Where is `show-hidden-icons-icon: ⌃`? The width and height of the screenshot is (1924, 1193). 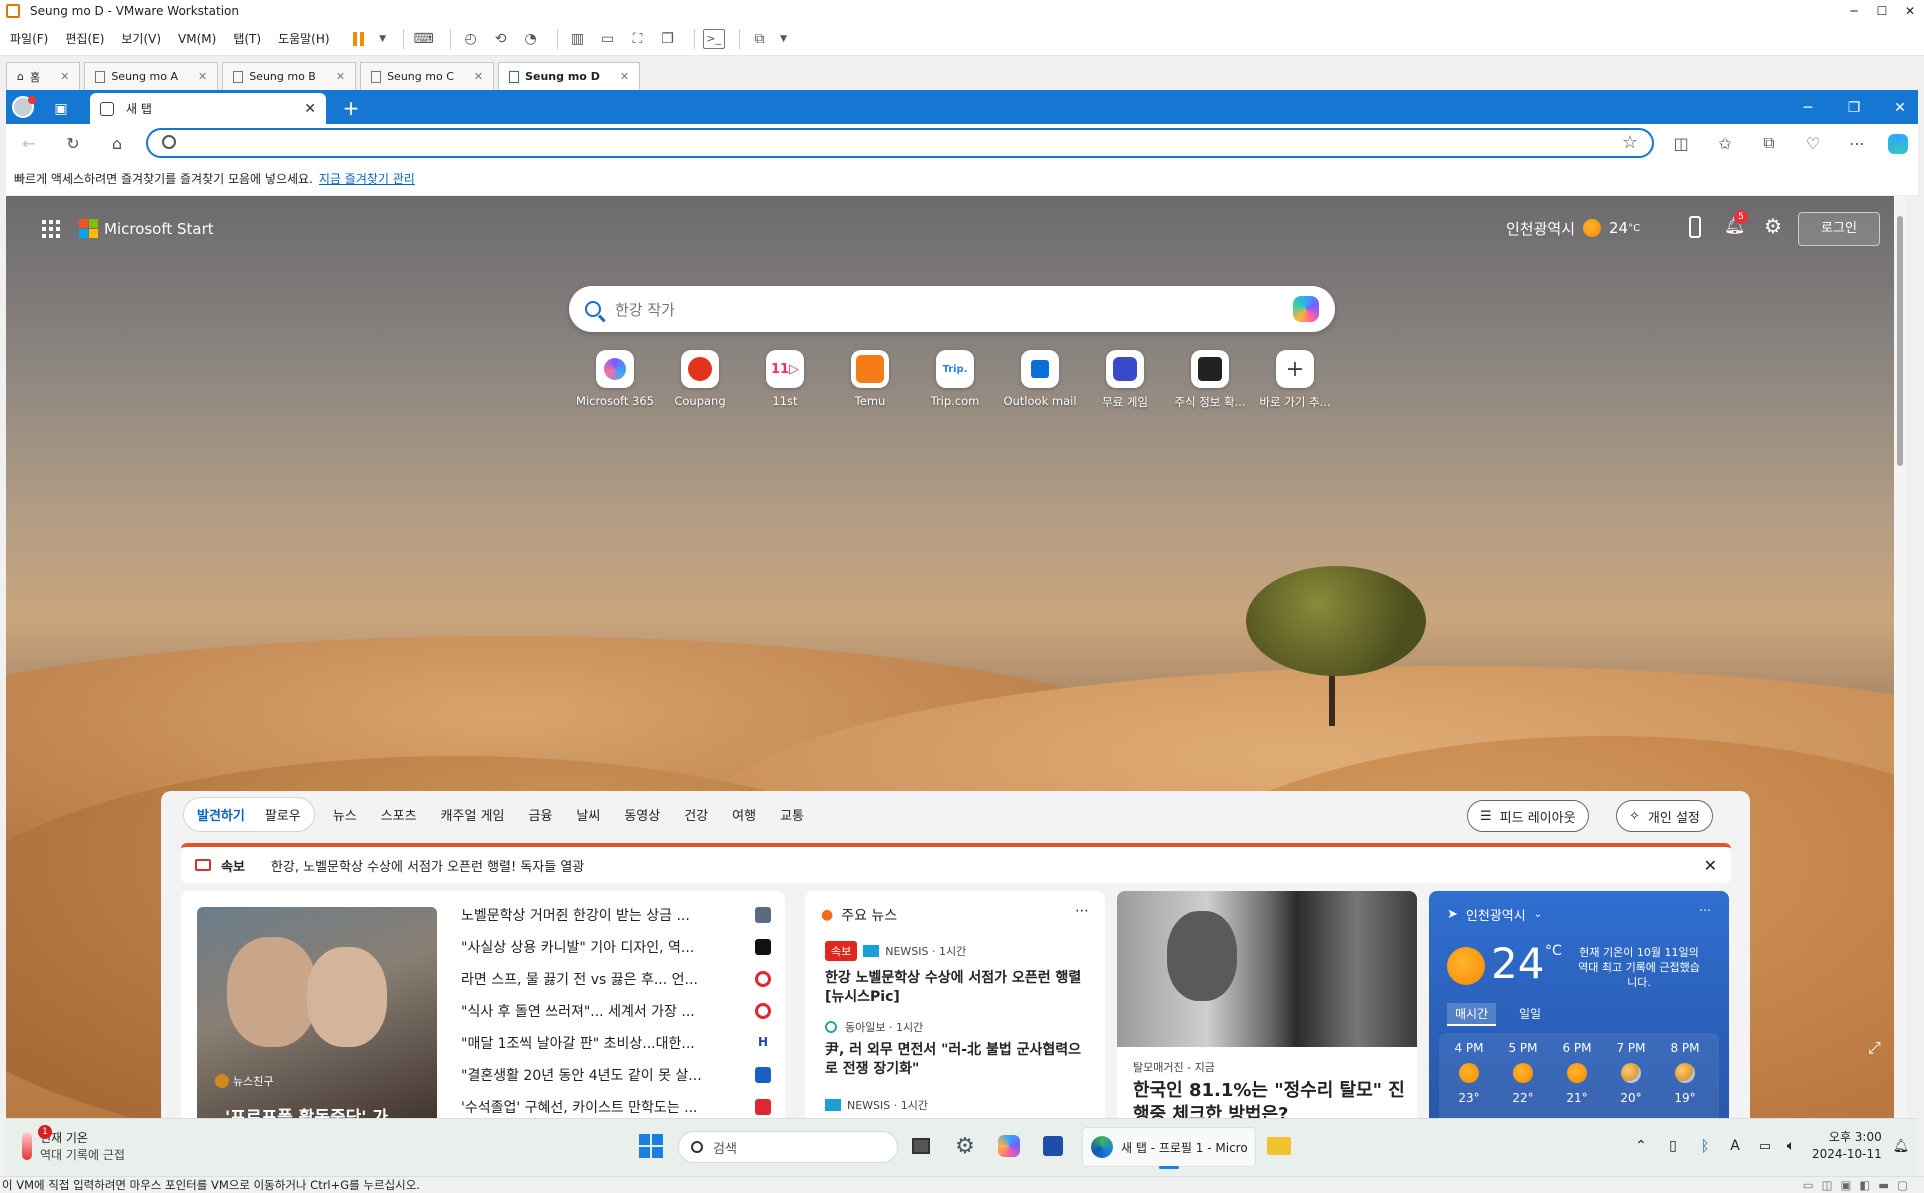 show-hidden-icons-icon: ⌃ is located at coordinates (1641, 1146).